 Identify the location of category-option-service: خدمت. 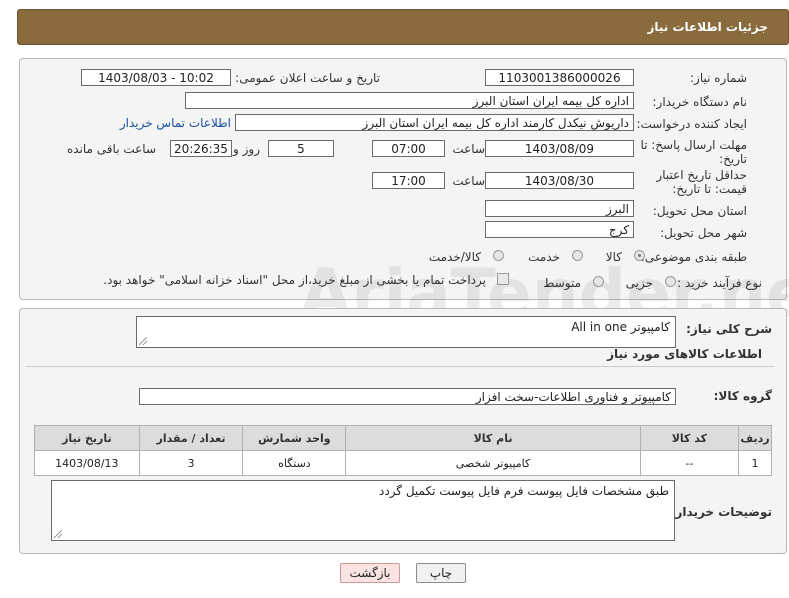
(544, 257).